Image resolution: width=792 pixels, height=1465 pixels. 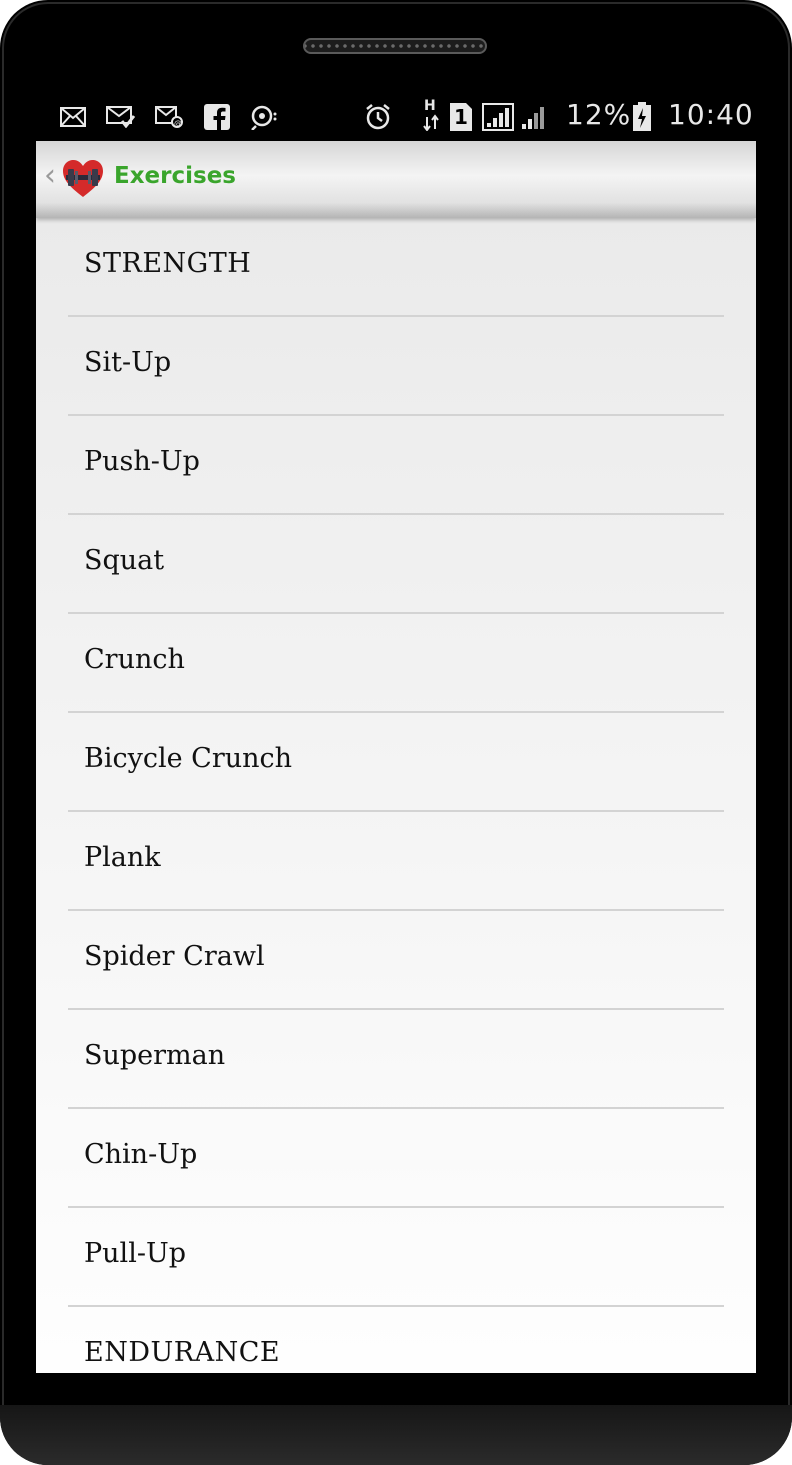 I want to click on action-bar: ‹ Exercises, so click(x=396, y=179).